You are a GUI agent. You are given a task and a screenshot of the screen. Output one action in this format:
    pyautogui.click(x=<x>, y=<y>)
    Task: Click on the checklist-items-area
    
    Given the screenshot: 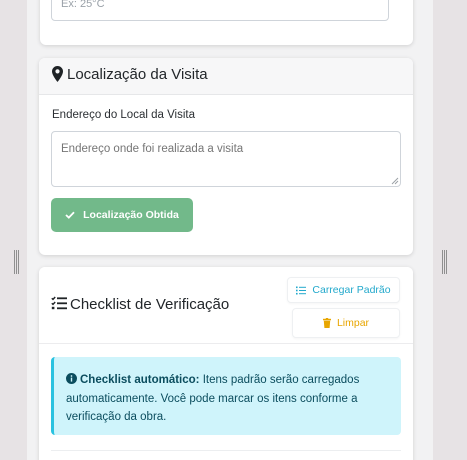 What is the action you would take?
    pyautogui.click(x=226, y=455)
    